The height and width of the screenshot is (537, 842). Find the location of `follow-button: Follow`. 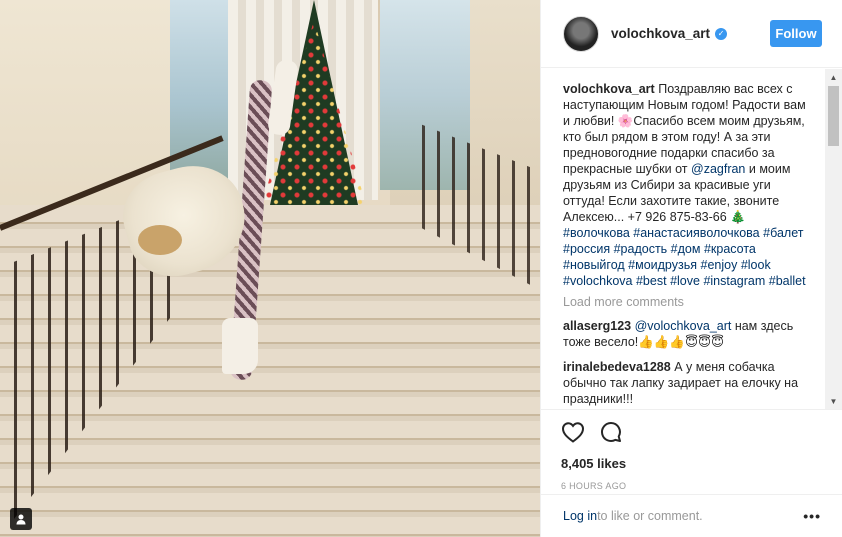

follow-button: Follow is located at coordinates (796, 33).